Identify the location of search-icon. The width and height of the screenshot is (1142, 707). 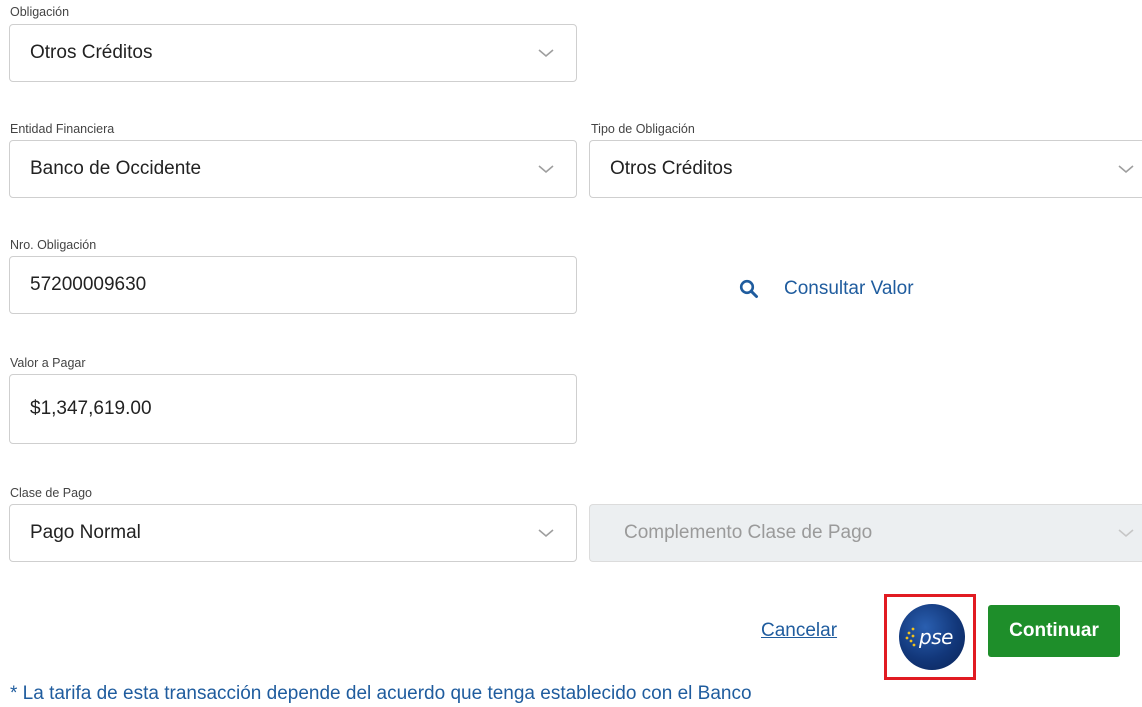
(749, 289).